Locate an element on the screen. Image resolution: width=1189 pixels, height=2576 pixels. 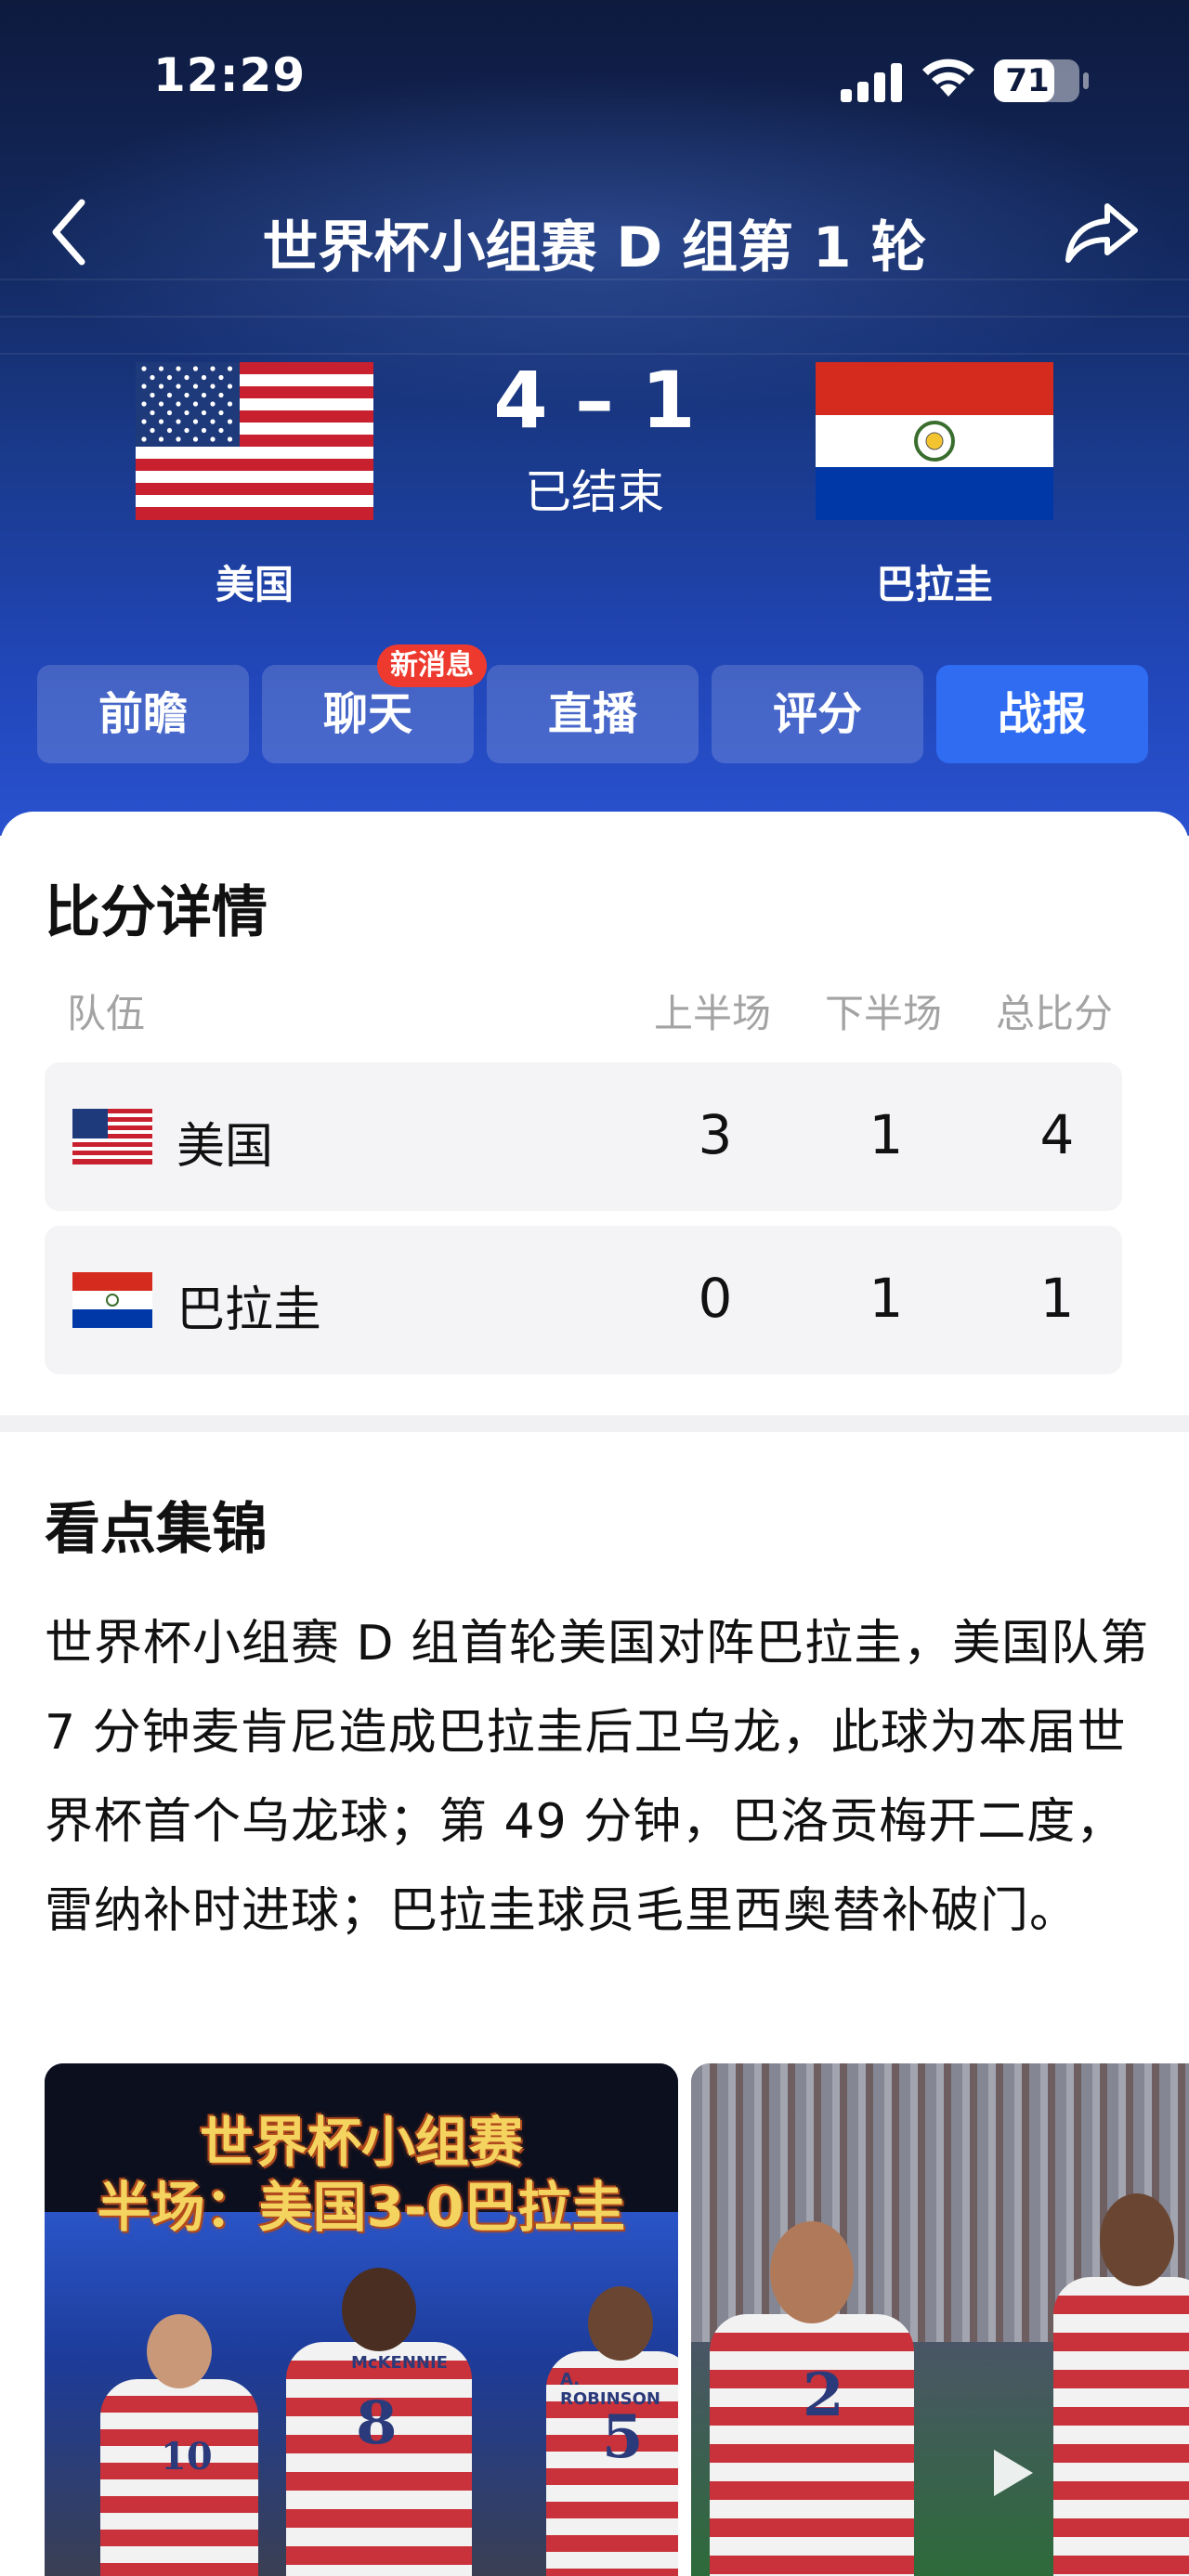
first-half-score: 0 is located at coordinates (715, 1298).